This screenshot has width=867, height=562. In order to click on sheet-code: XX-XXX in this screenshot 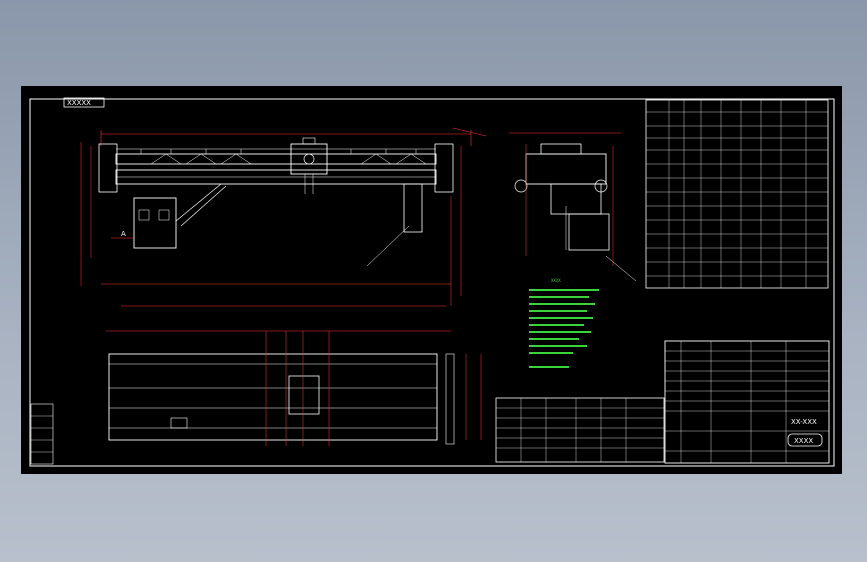, I will do `click(804, 422)`.